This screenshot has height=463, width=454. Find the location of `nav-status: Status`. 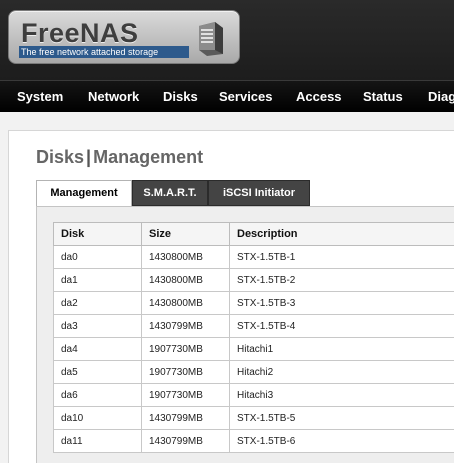

nav-status: Status is located at coordinates (383, 96).